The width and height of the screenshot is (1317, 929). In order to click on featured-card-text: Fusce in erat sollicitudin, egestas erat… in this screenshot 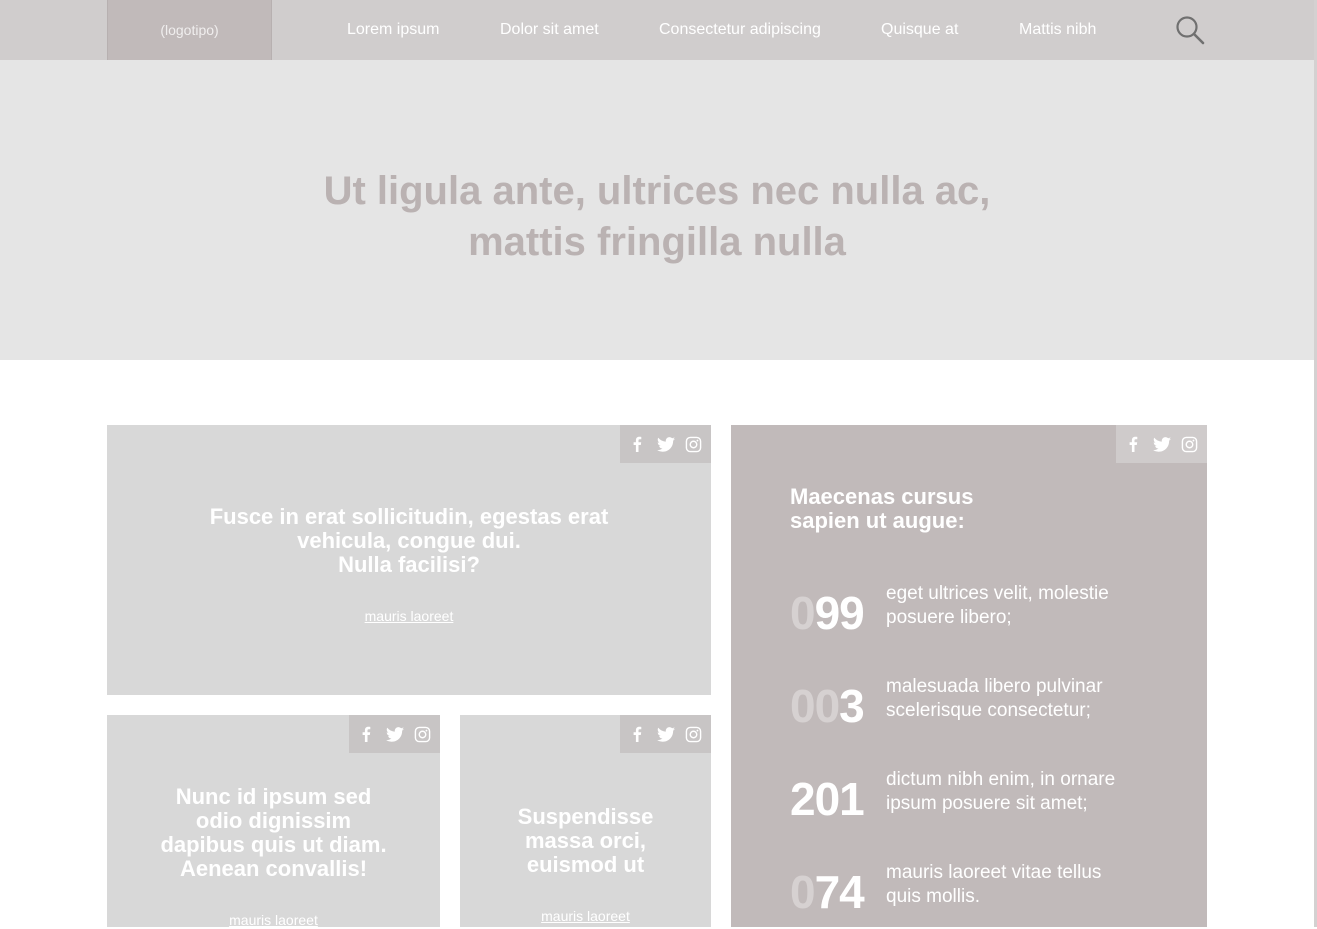, I will do `click(409, 541)`.